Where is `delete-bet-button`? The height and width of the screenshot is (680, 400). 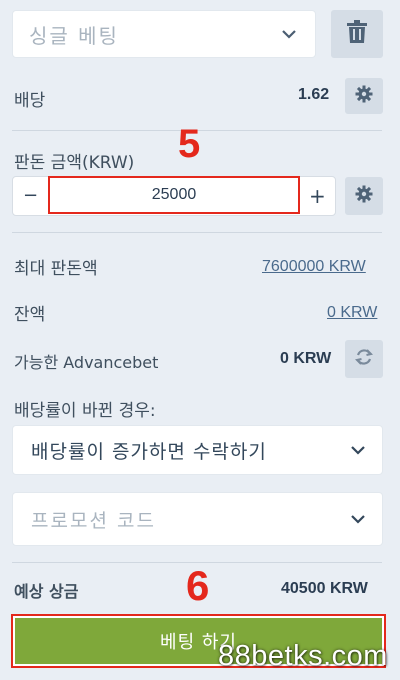 delete-bet-button is located at coordinates (357, 34).